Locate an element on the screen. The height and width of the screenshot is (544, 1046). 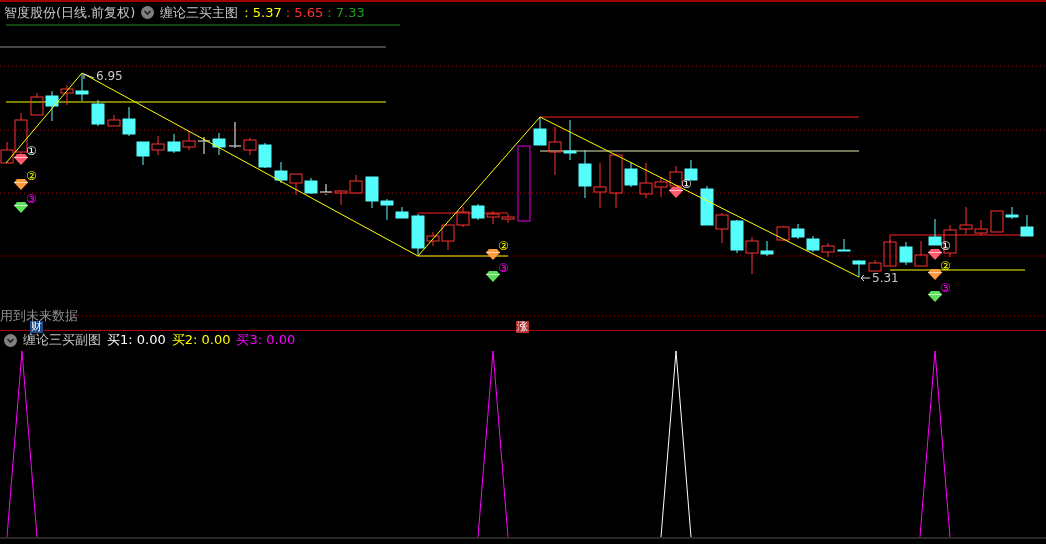
legend-value: 买2: 0.00 is located at coordinates (201, 340).